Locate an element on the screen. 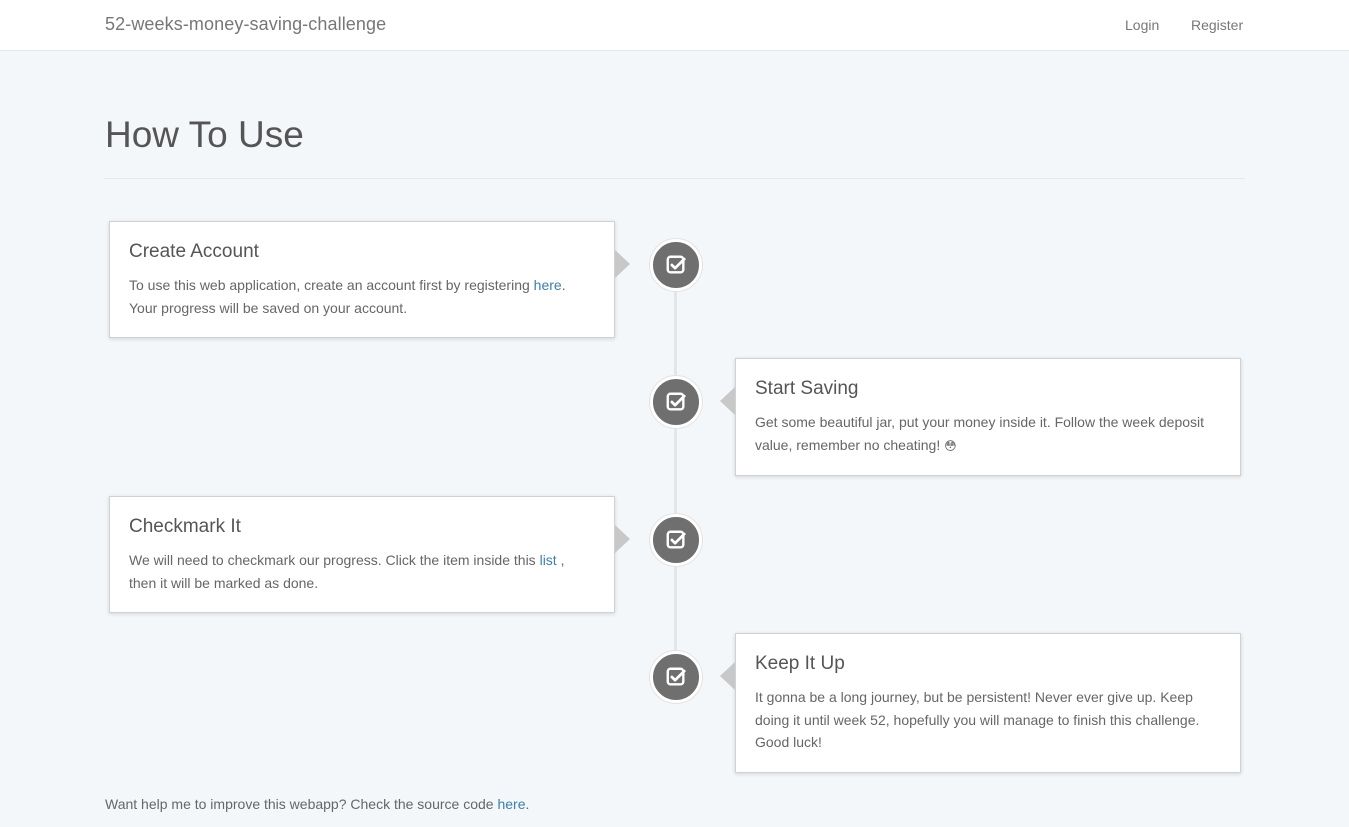 This screenshot has width=1349, height=827. register-link: Register is located at coordinates (1217, 25).